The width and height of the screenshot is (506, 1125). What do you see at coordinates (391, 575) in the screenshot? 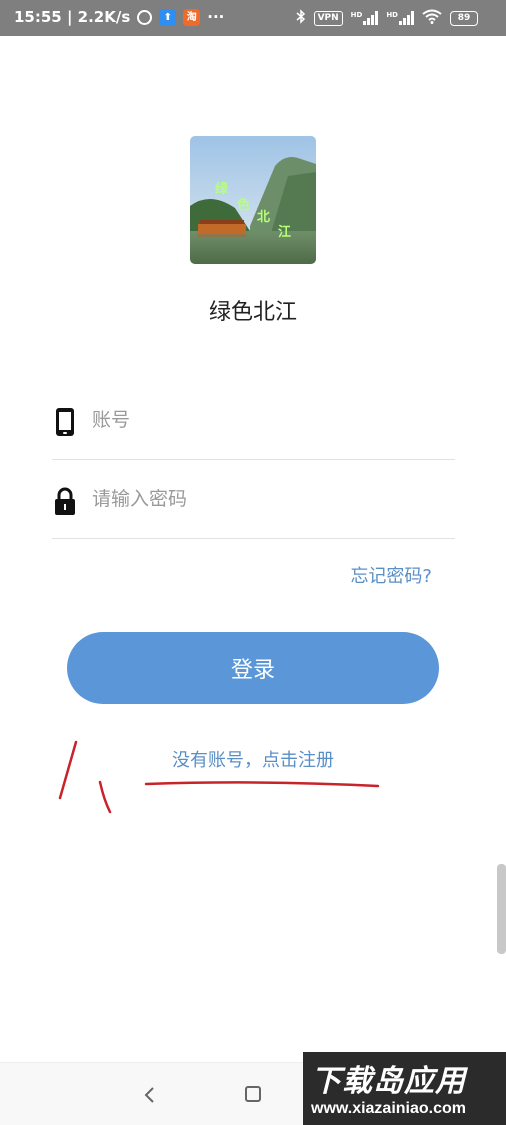
I see `forgot-password-link: 忘记密码?` at bounding box center [391, 575].